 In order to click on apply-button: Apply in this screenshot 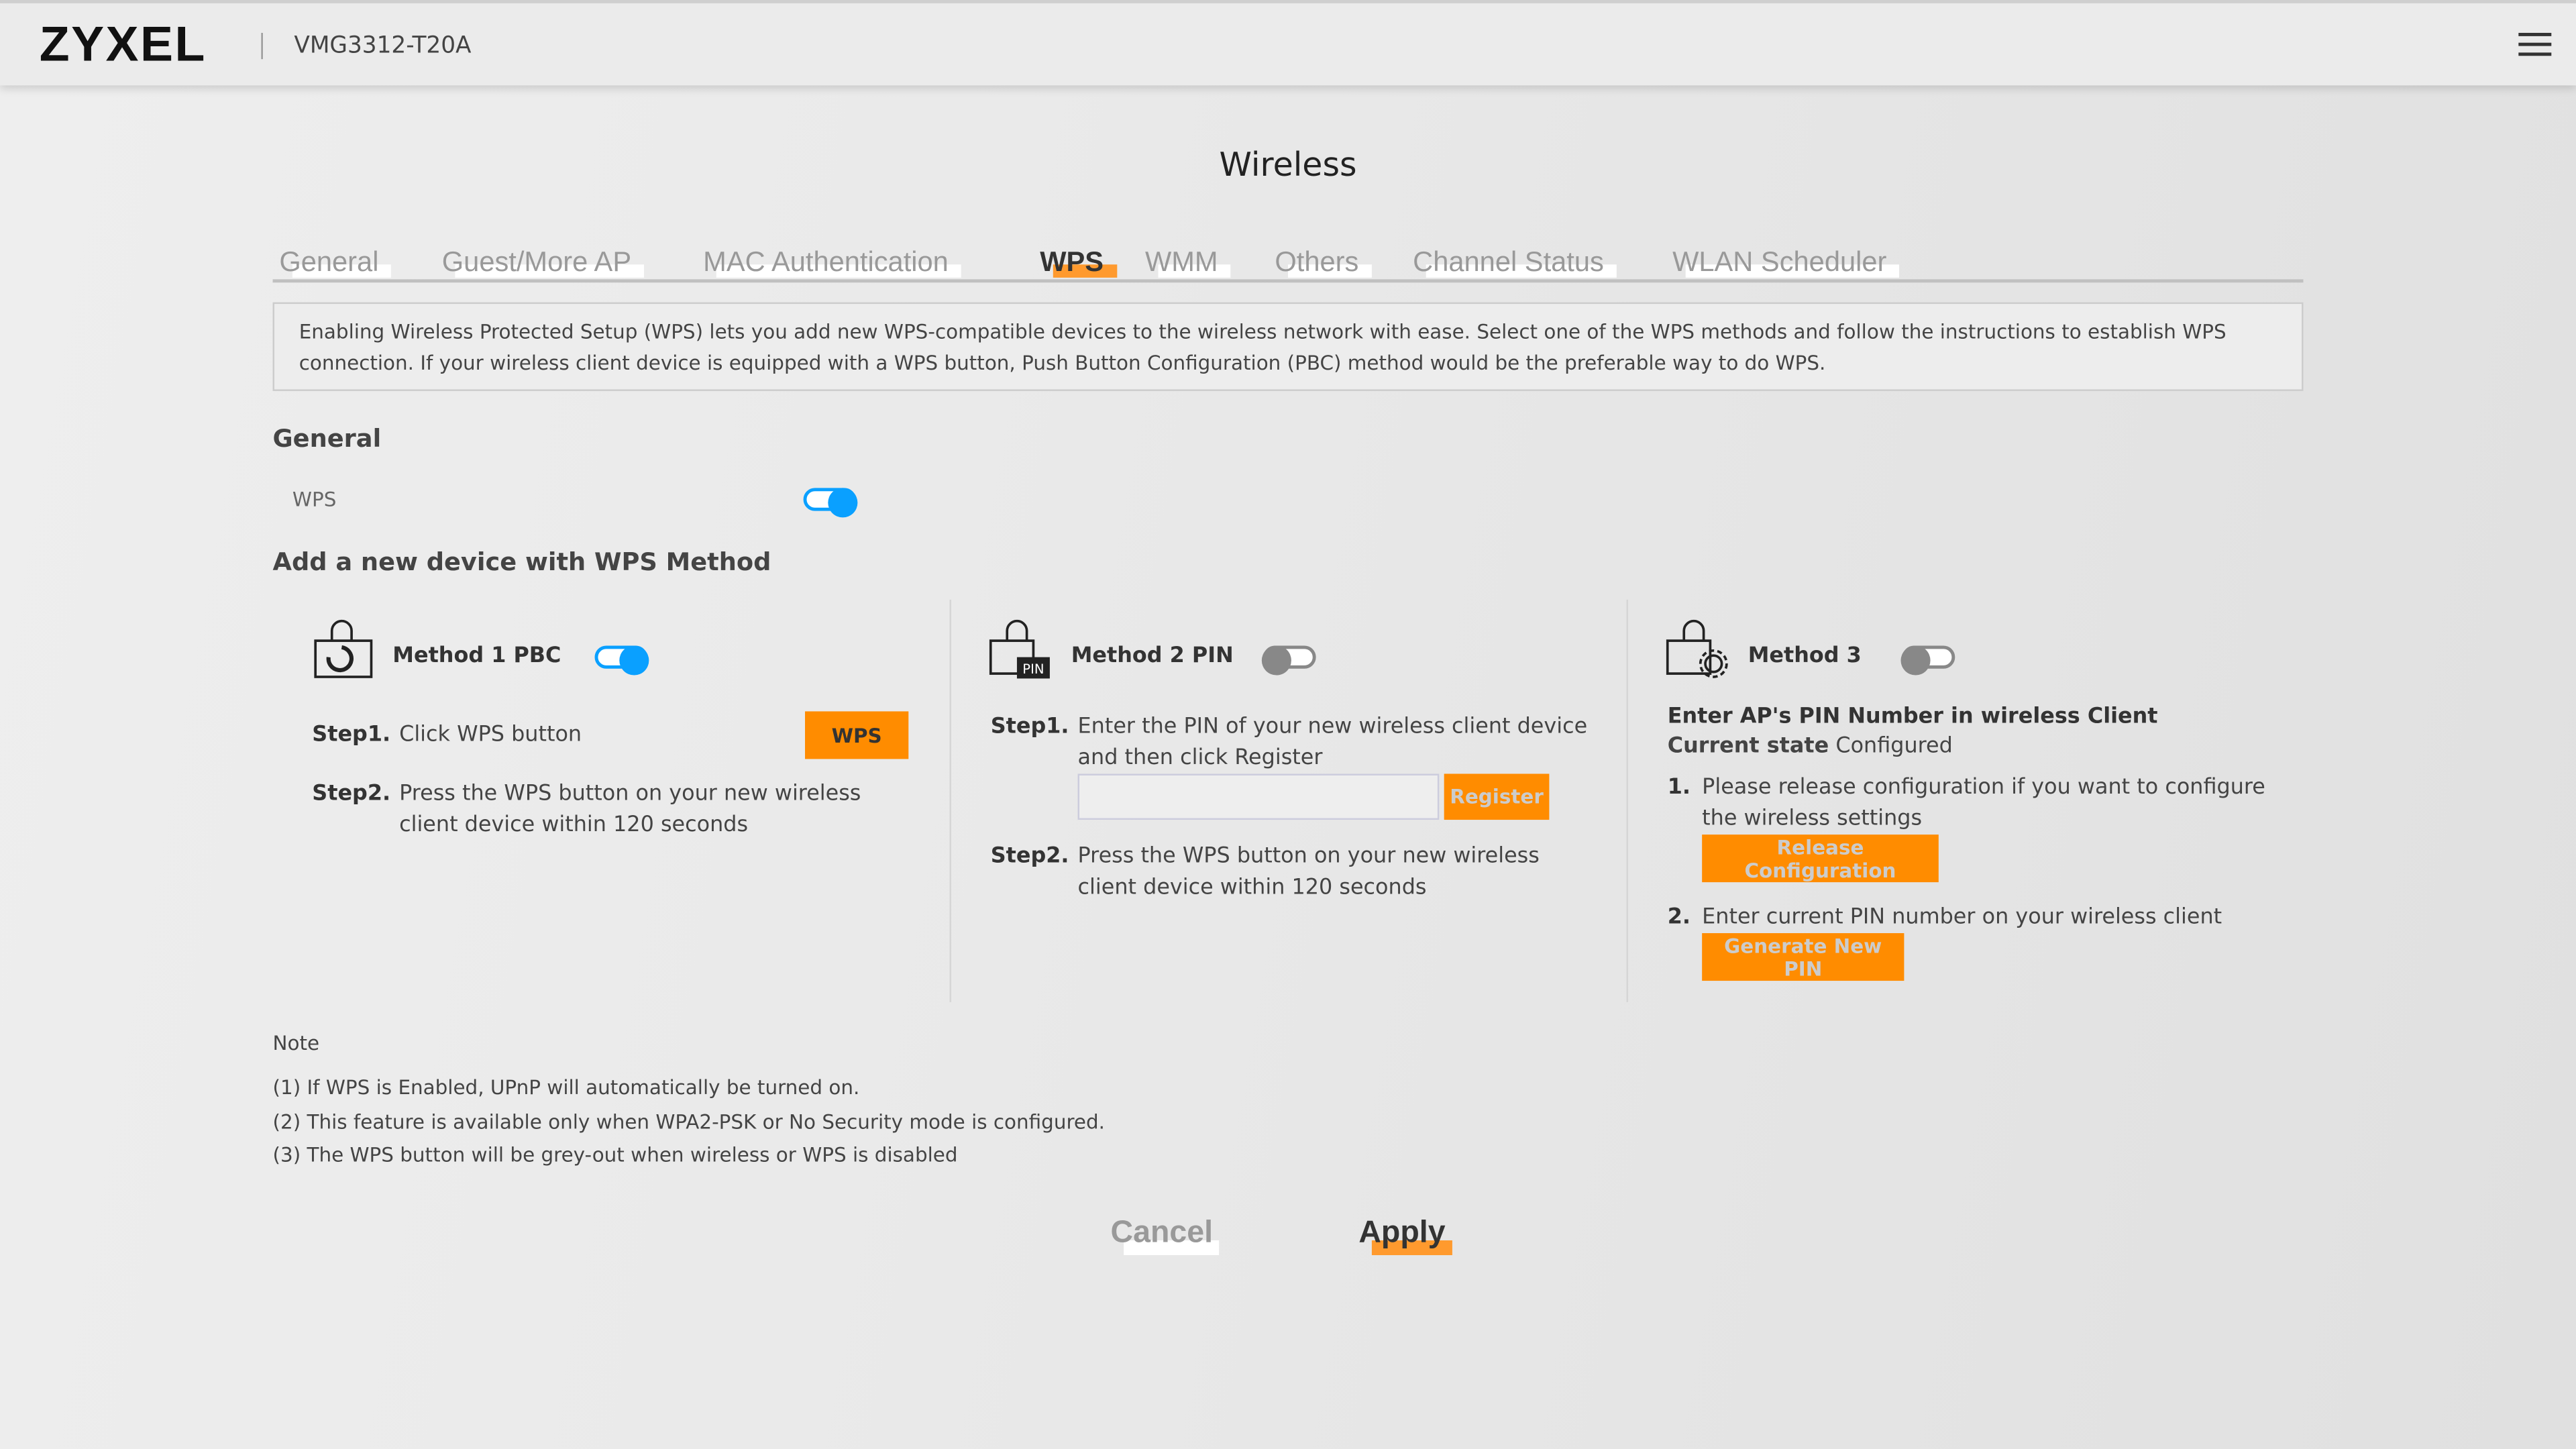, I will do `click(1405, 1236)`.